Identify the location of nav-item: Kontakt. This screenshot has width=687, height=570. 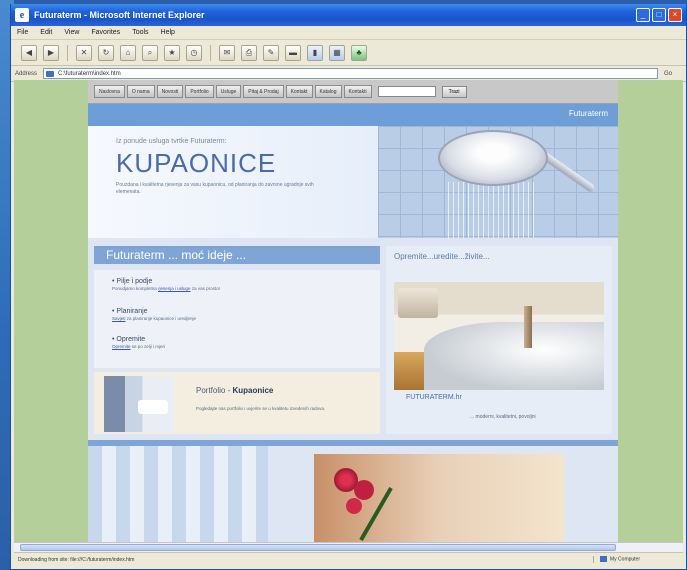
(299, 91).